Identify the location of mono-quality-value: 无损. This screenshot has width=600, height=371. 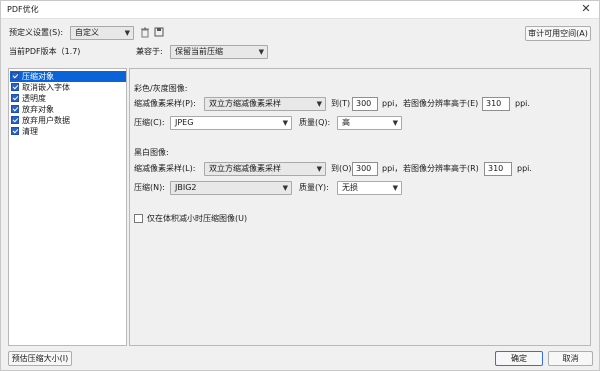
(350, 187).